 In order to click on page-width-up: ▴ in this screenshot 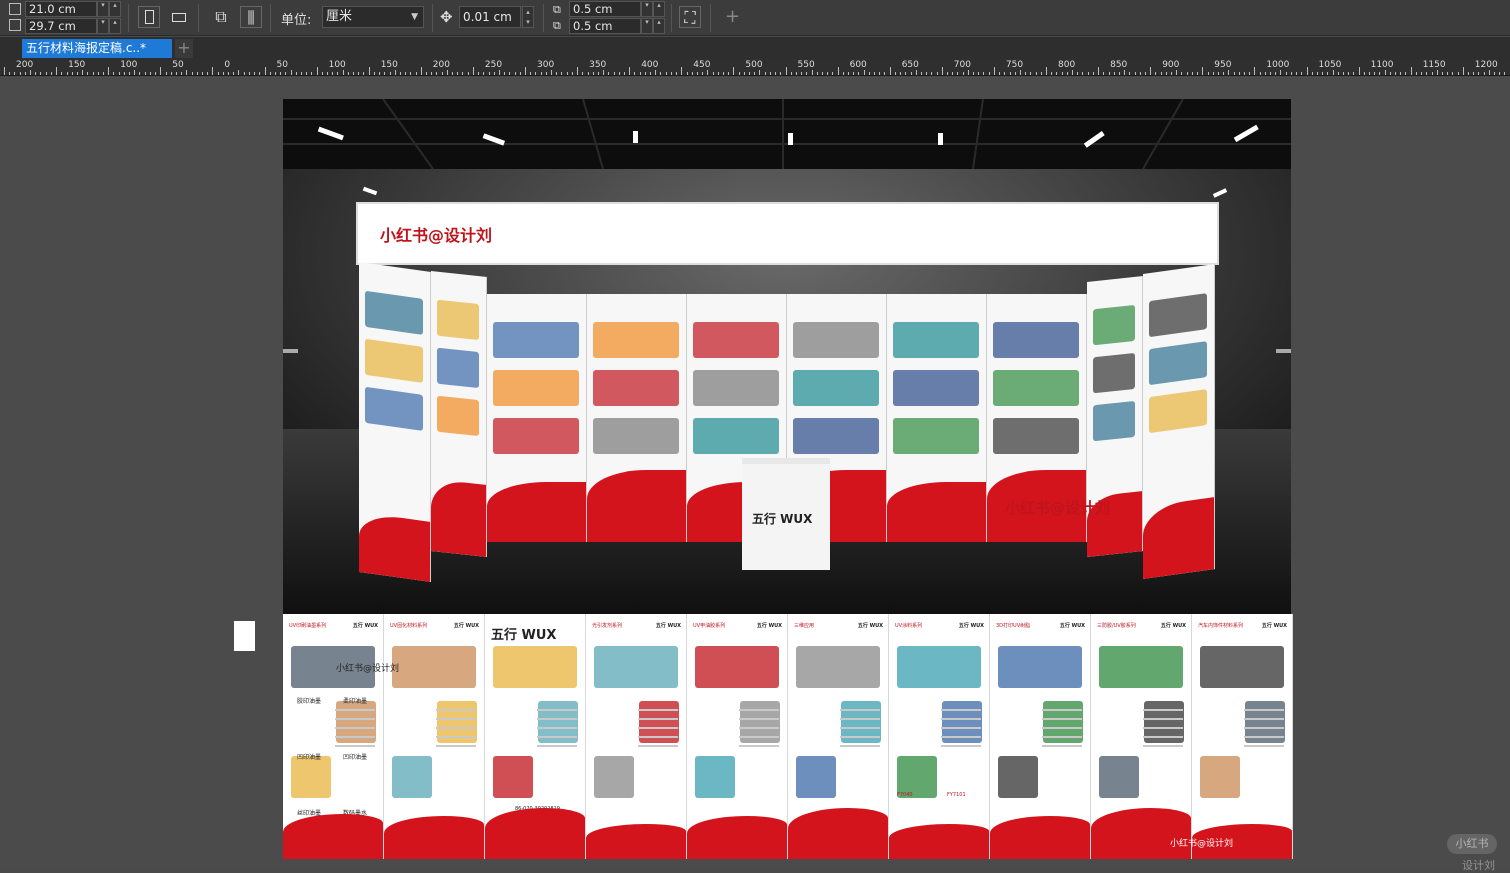, I will do `click(115, 9)`.